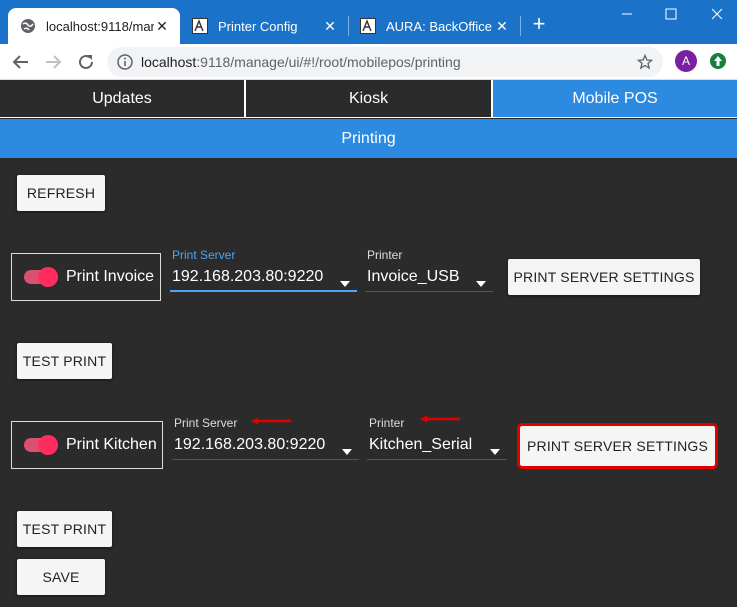 Image resolution: width=737 pixels, height=607 pixels. I want to click on globe-icon, so click(28, 26).